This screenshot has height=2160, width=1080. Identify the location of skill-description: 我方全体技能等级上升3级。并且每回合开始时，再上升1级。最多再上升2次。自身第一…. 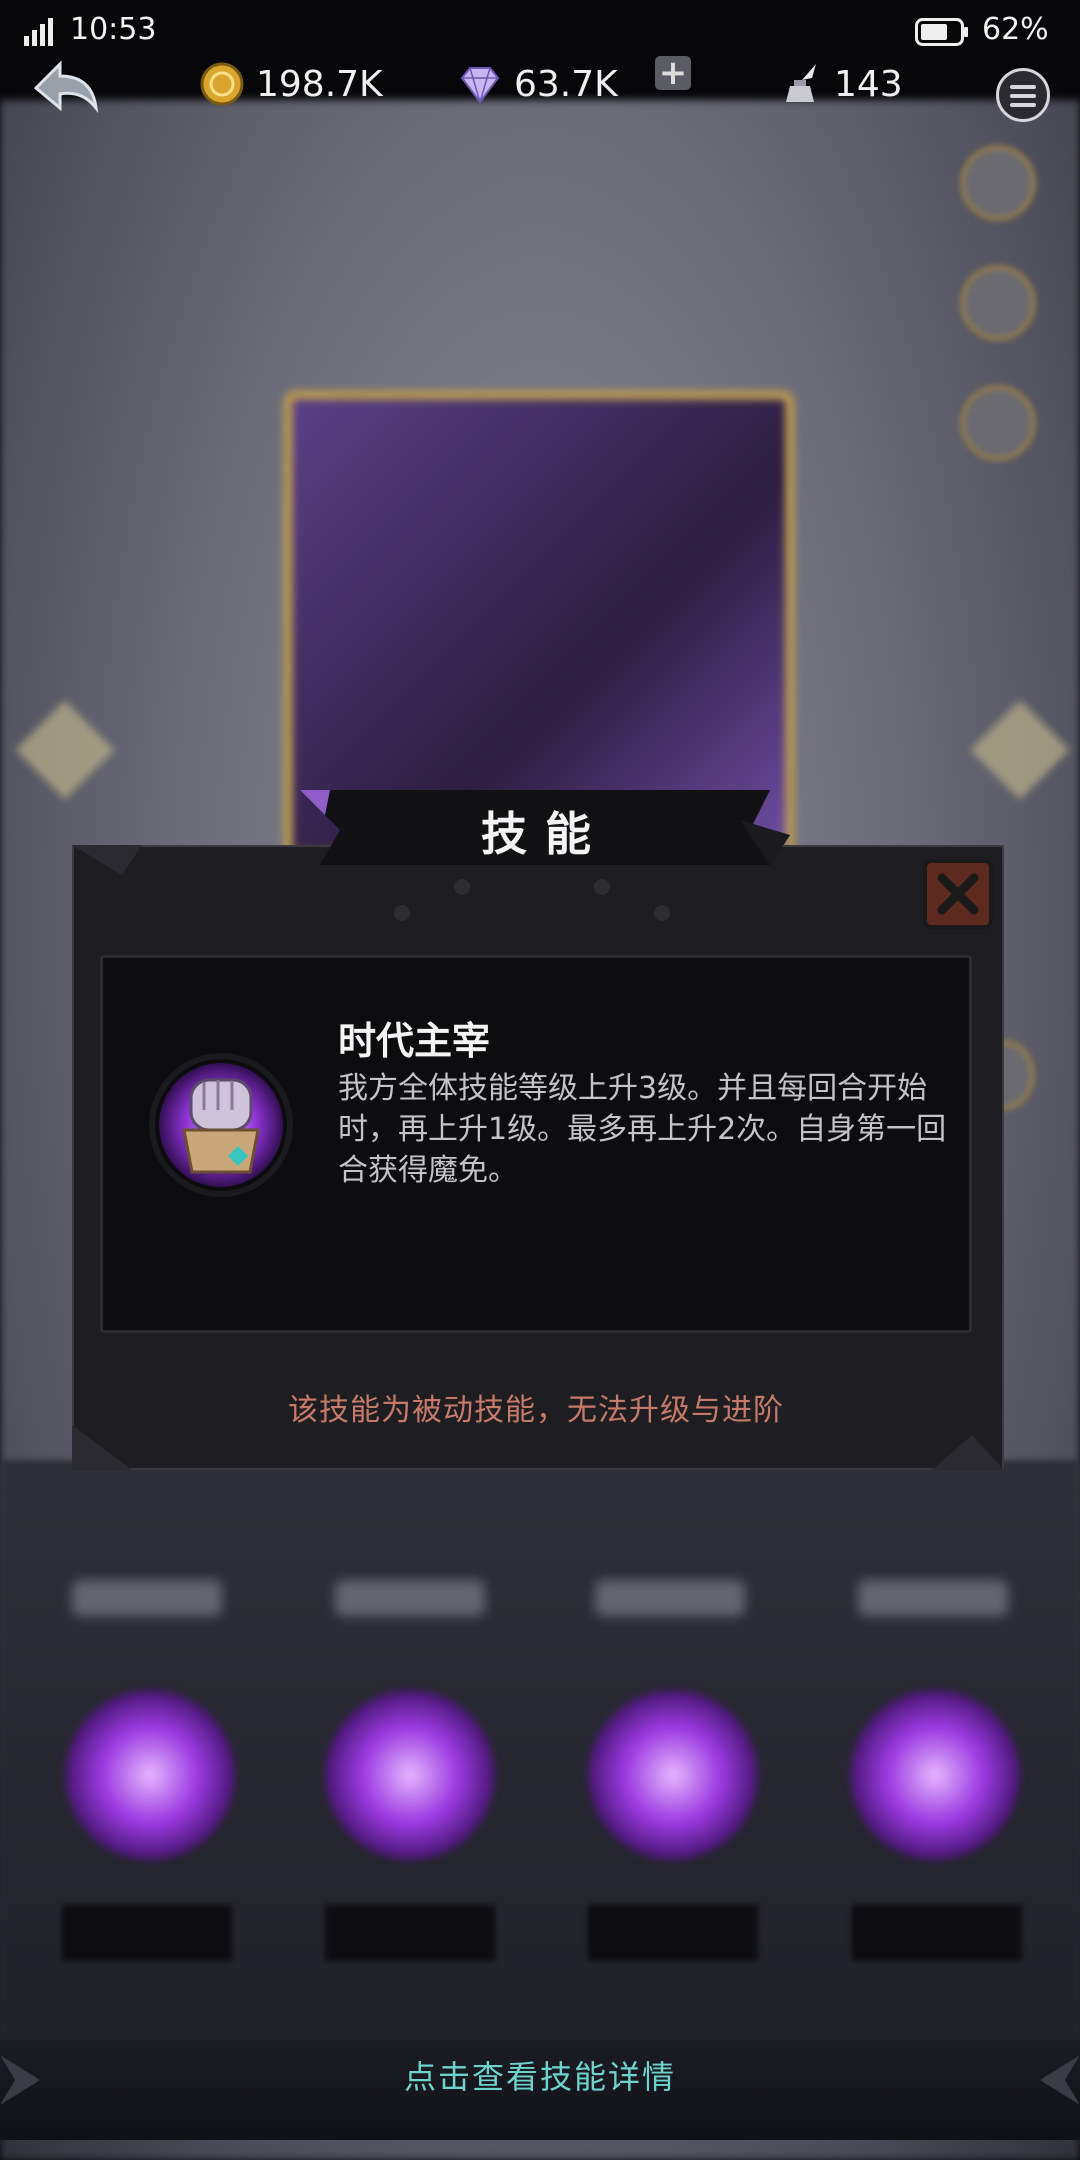
(642, 1129).